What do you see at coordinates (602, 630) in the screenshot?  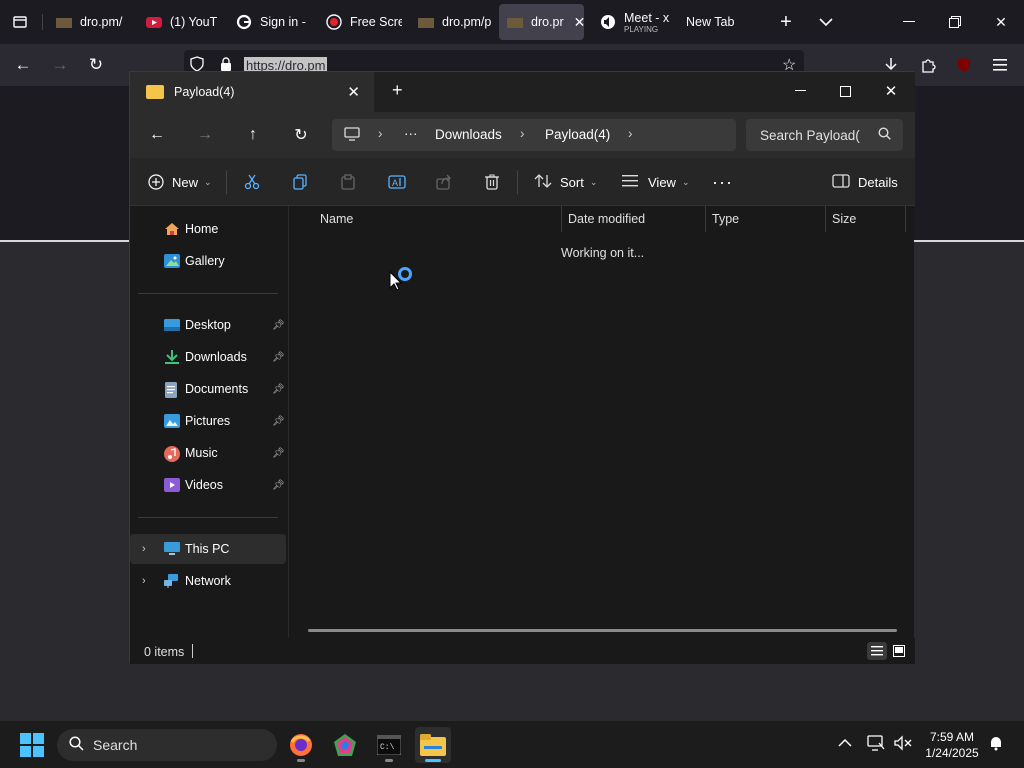 I see `horizontal-scrollbar` at bounding box center [602, 630].